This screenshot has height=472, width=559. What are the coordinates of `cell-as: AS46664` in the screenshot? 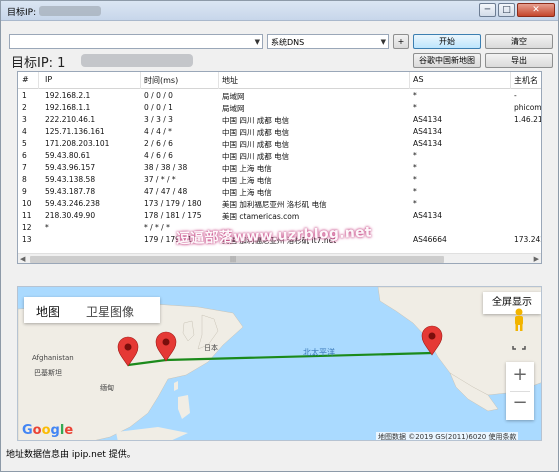 It's located at (430, 239).